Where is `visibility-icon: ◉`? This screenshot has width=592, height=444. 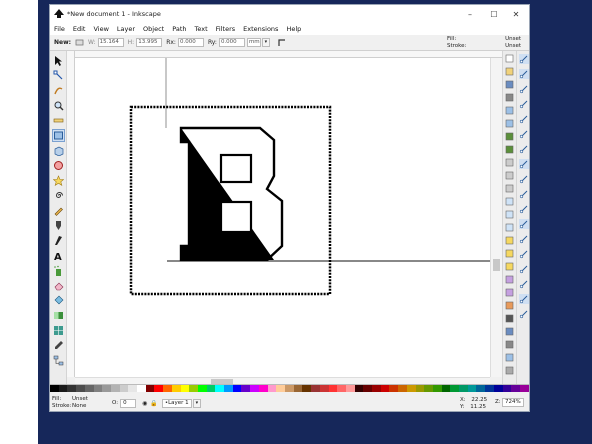 visibility-icon: ◉ is located at coordinates (144, 403).